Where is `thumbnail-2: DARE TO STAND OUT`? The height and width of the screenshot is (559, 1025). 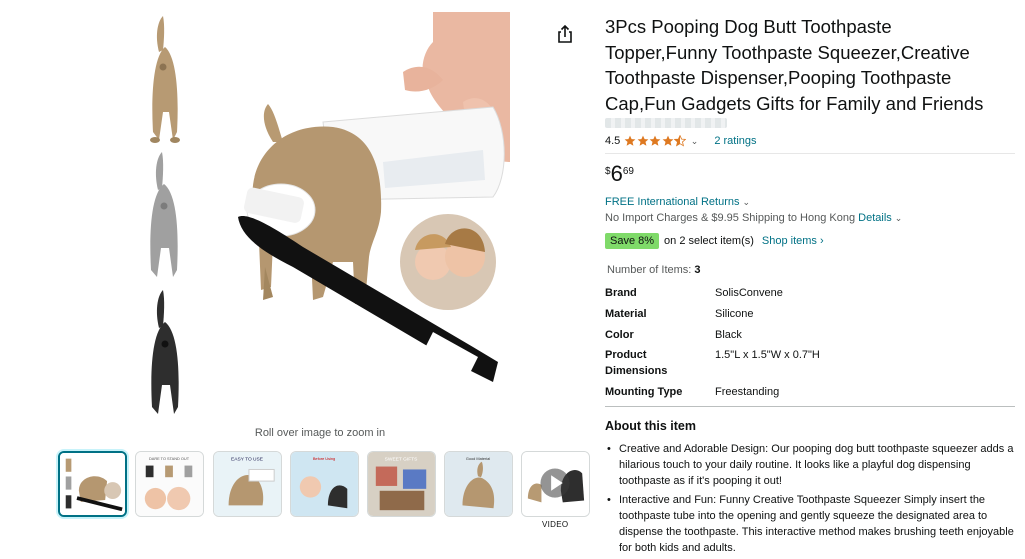 thumbnail-2: DARE TO STAND OUT is located at coordinates (169, 484).